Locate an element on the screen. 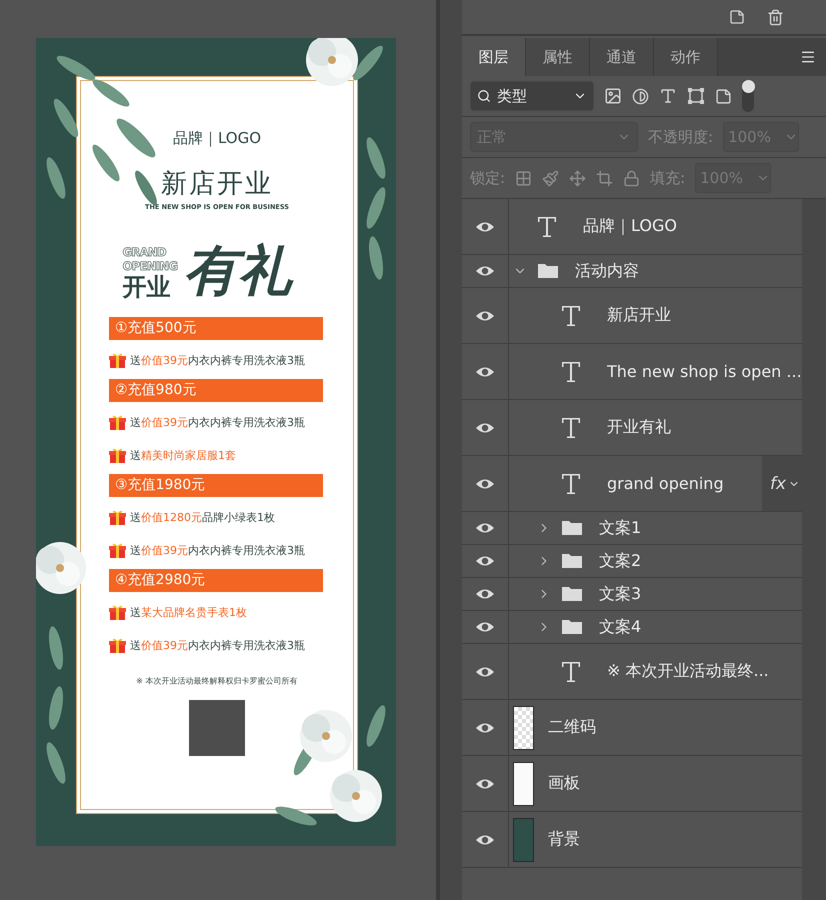 The image size is (826, 900). new-layer-icon is located at coordinates (737, 17).